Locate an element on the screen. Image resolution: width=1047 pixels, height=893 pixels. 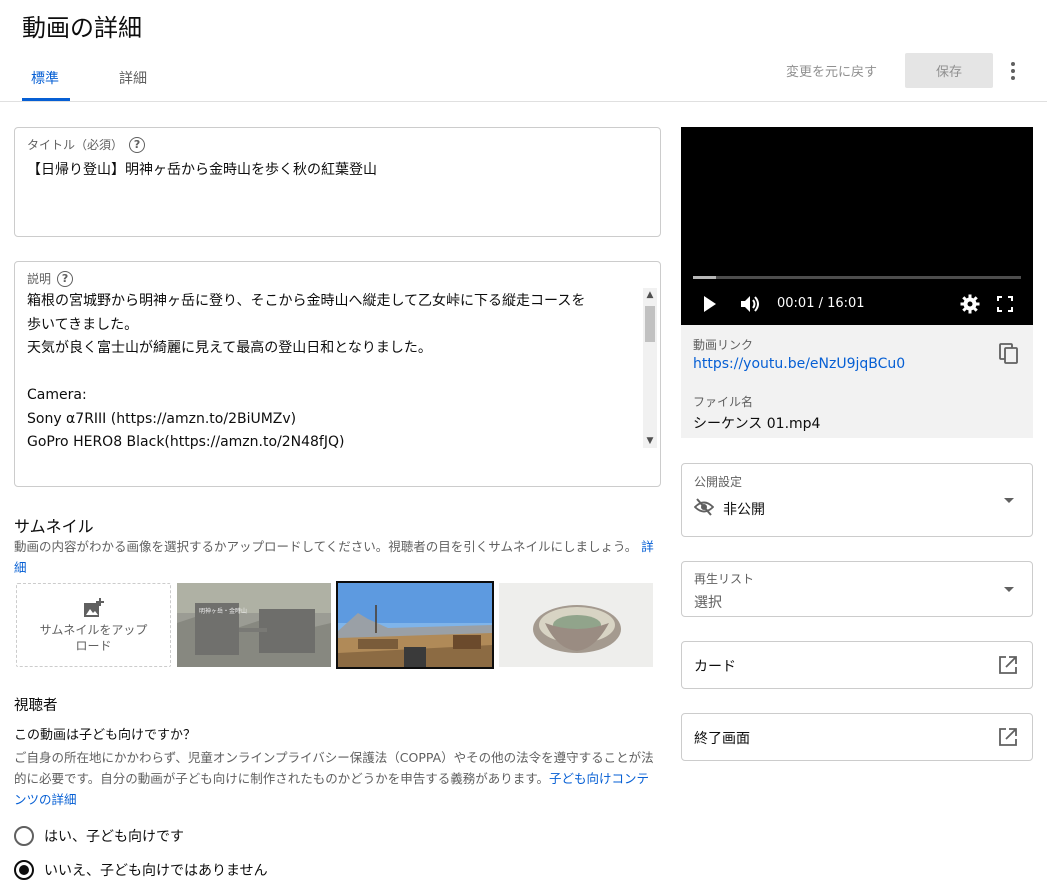
save-button: 保存 is located at coordinates (949, 70).